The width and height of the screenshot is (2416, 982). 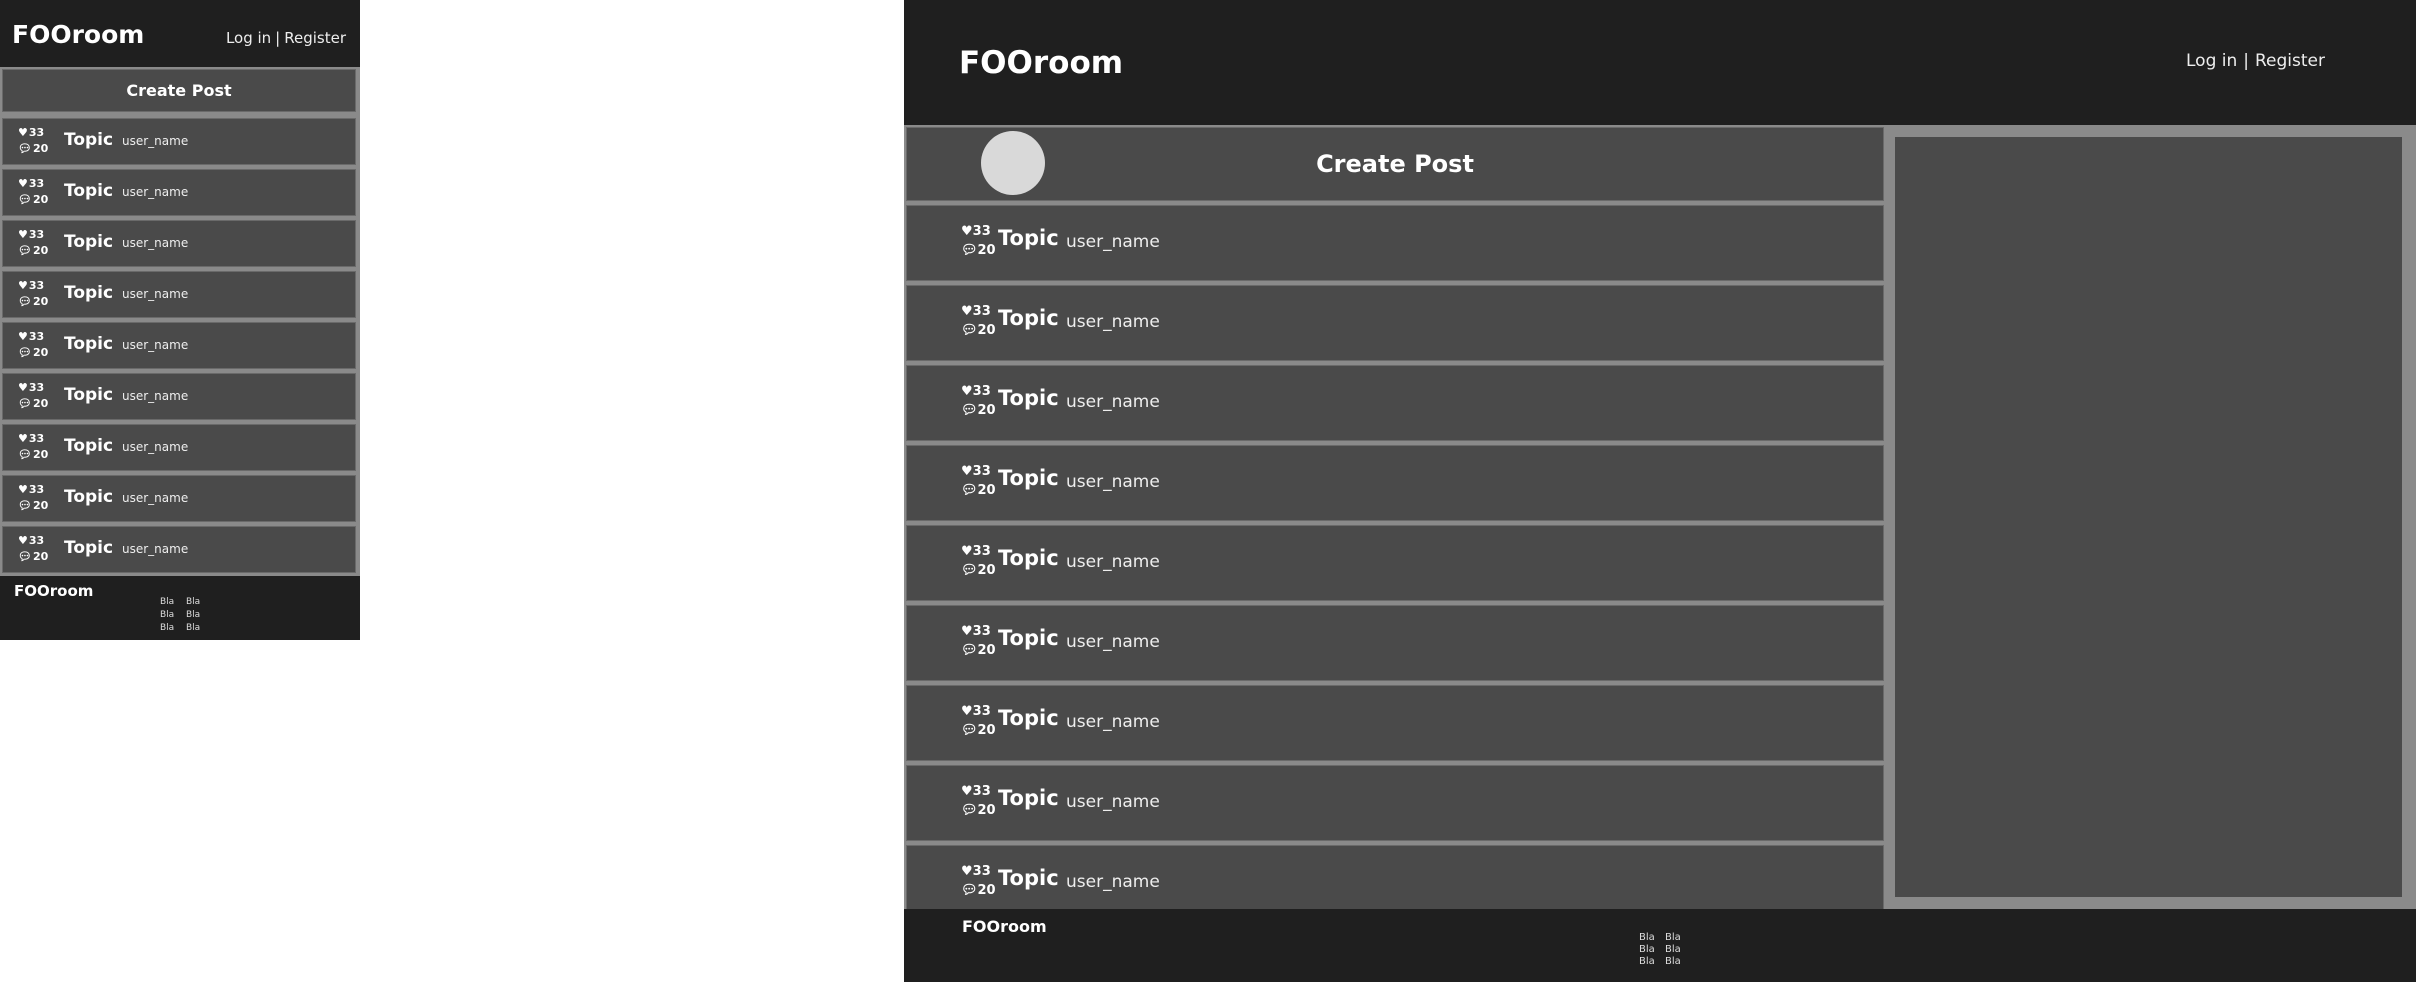 I want to click on create-post-bar: Create Post, so click(x=1395, y=164).